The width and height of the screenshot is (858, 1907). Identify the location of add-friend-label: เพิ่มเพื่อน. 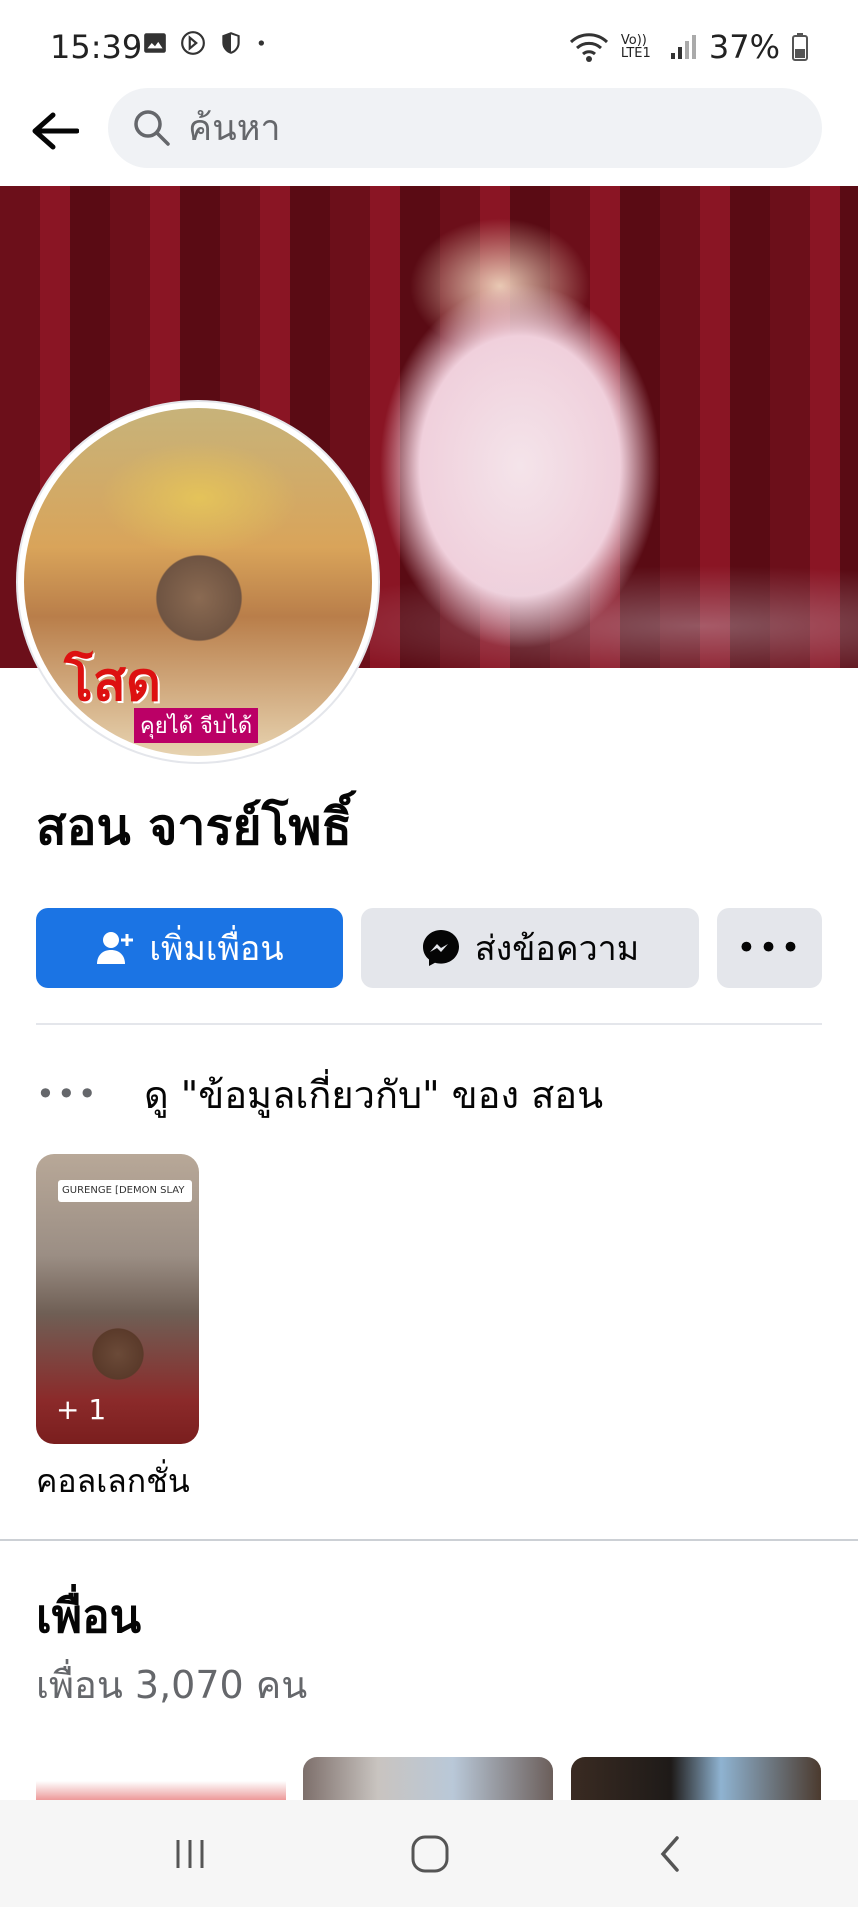
(216, 949).